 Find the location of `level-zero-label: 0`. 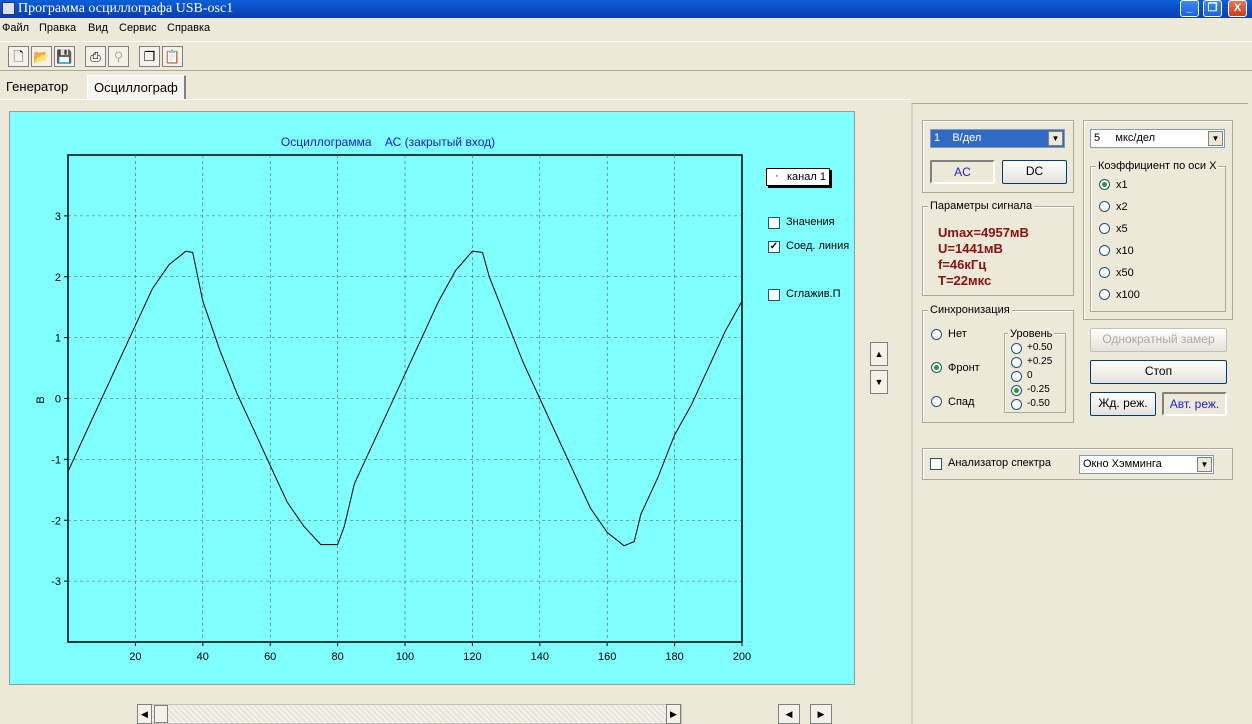

level-zero-label: 0 is located at coordinates (1030, 375).